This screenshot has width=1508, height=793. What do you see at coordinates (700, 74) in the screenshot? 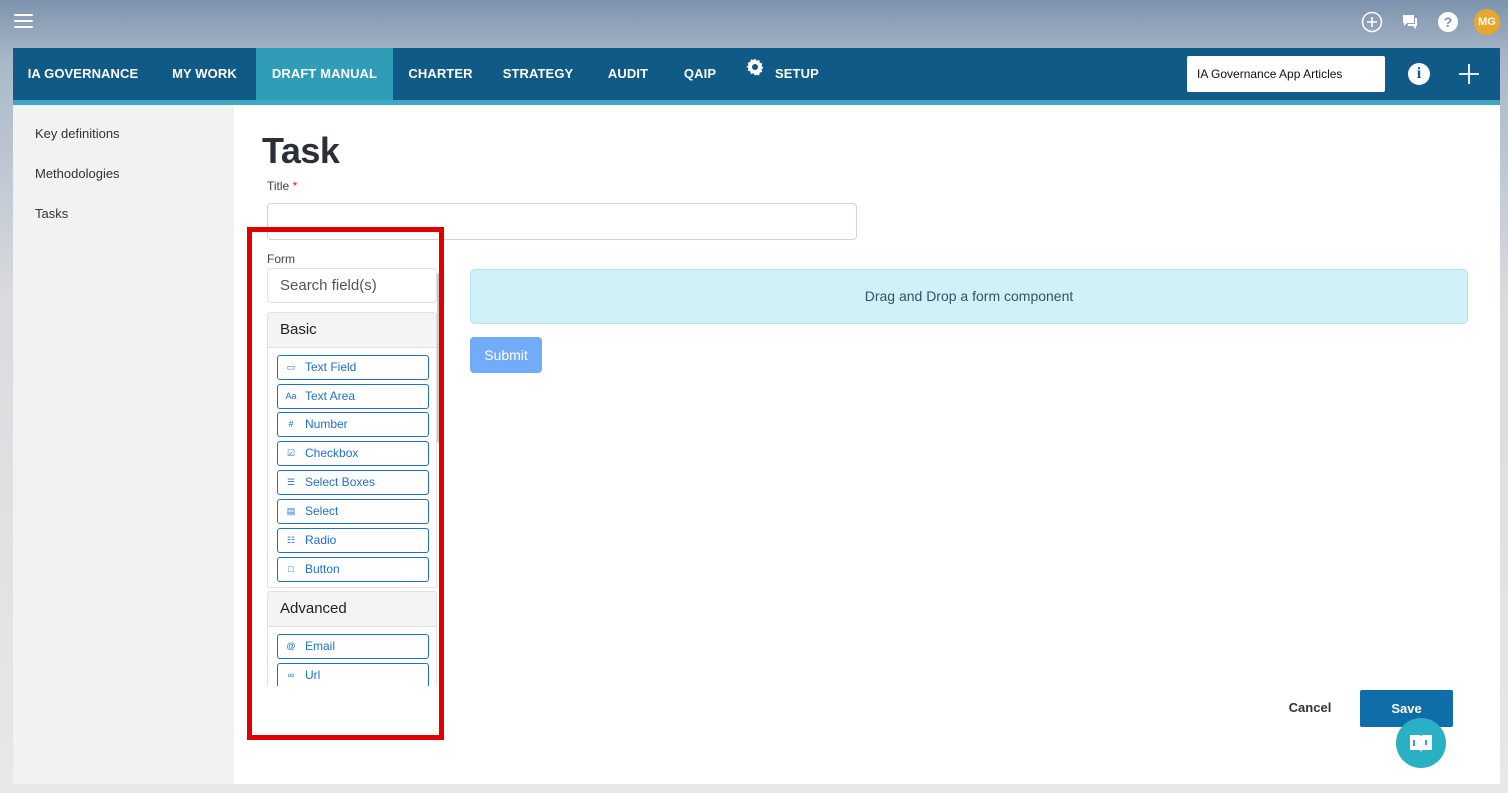
I see `nav-qaip: QAIP` at bounding box center [700, 74].